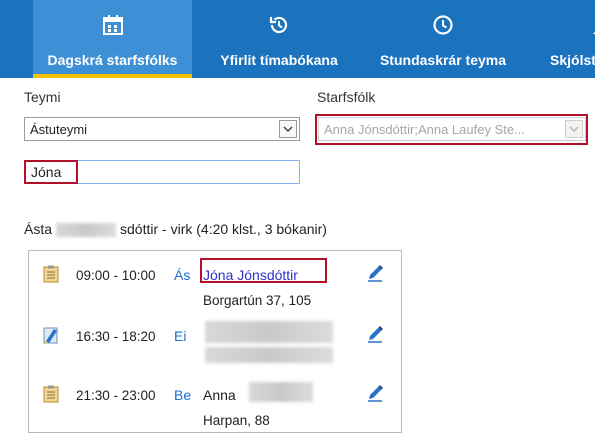  What do you see at coordinates (236, 420) in the screenshot?
I see `booking-address: Harpan, 88` at bounding box center [236, 420].